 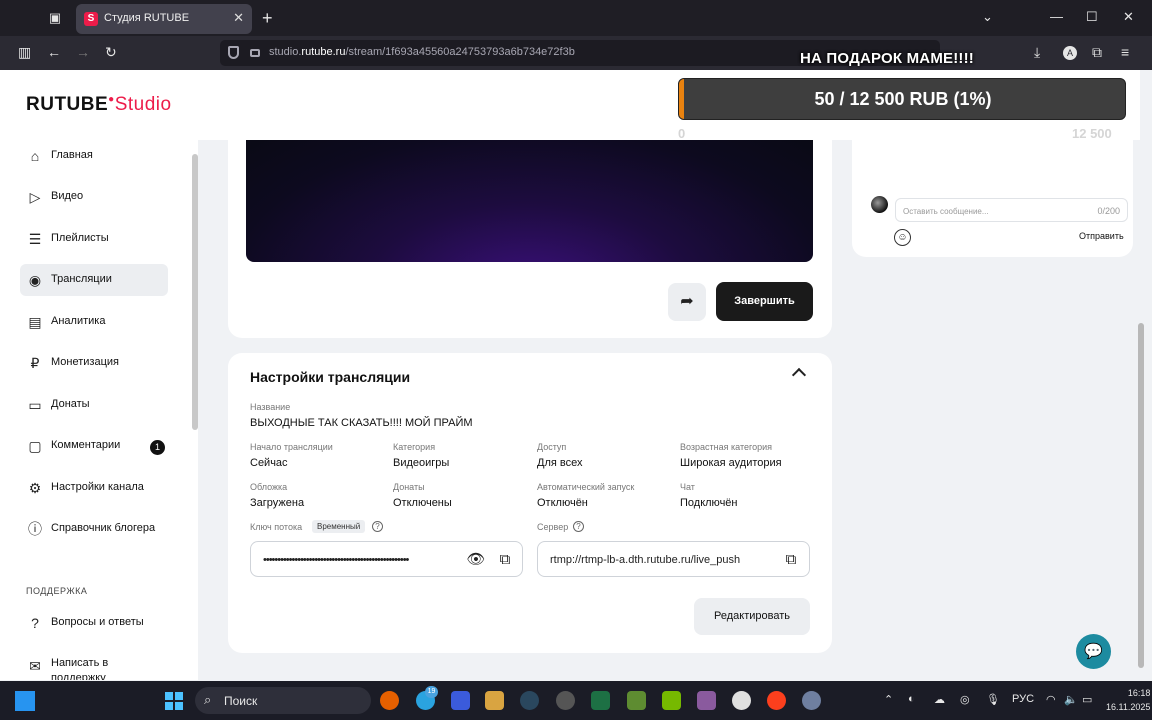 What do you see at coordinates (80, 668) in the screenshot?
I see `sidebar-item-label: Написать в поддержку` at bounding box center [80, 668].